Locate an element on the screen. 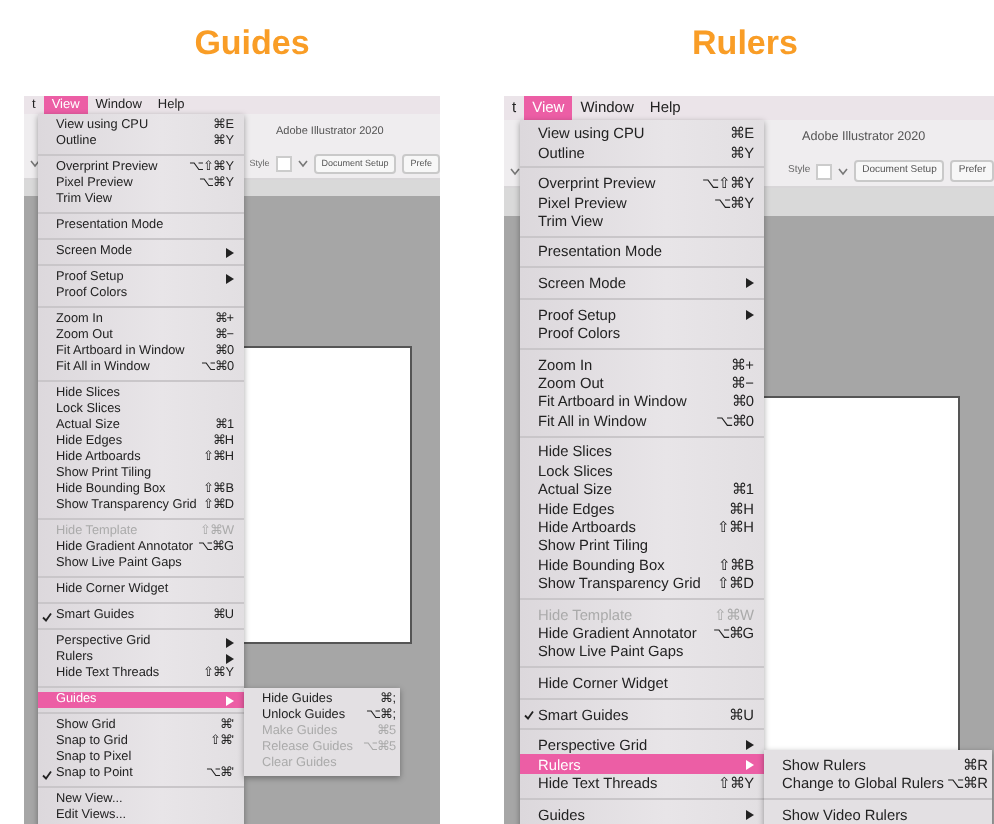 This screenshot has height=824, width=994. panel-title: Guides is located at coordinates (252, 44).